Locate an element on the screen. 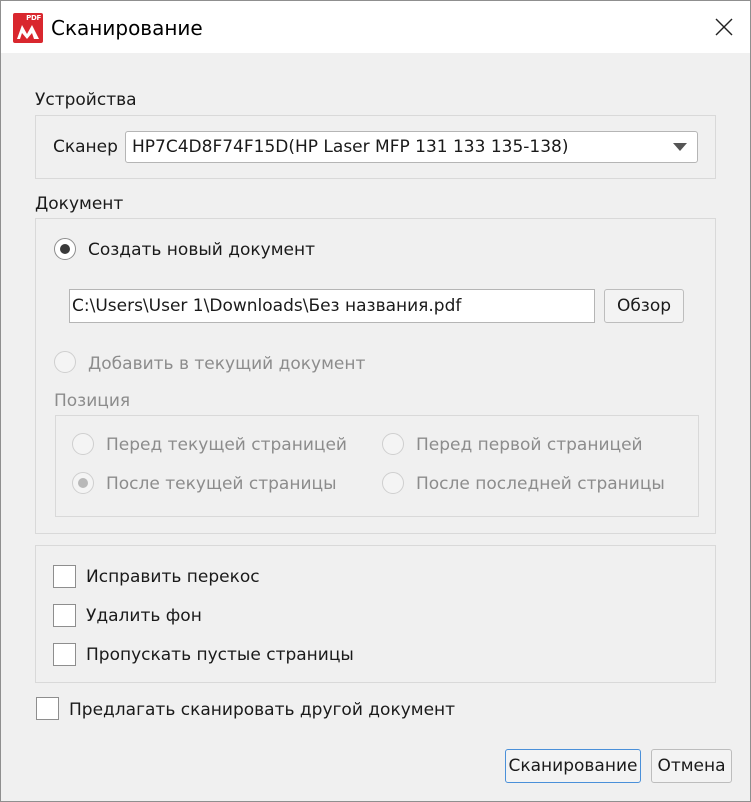  devices-section-label: Устройства is located at coordinates (86, 100).